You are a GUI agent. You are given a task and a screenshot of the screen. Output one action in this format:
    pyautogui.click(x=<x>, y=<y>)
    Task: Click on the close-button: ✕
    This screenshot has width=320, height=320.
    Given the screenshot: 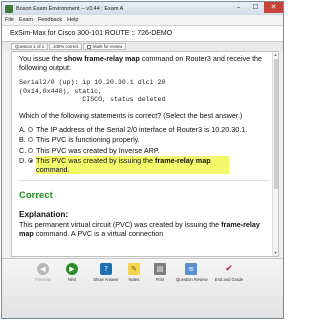 What is the action you would take?
    pyautogui.click(x=273, y=7)
    